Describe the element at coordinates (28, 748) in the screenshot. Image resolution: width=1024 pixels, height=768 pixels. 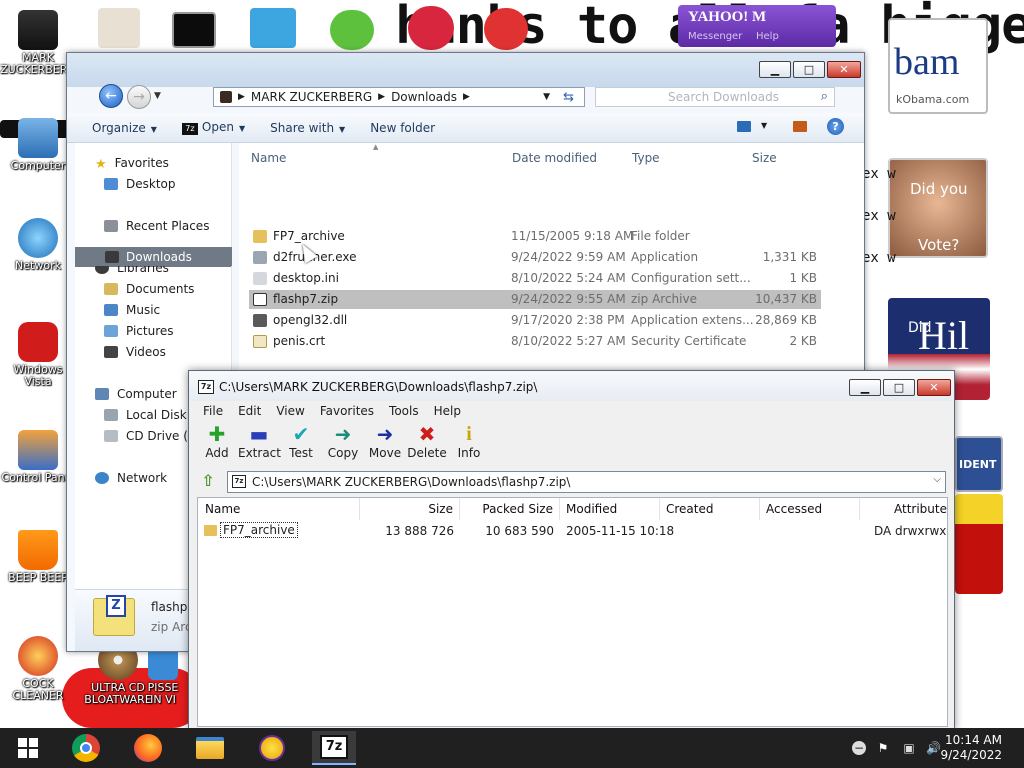
I see `start-button` at that location.